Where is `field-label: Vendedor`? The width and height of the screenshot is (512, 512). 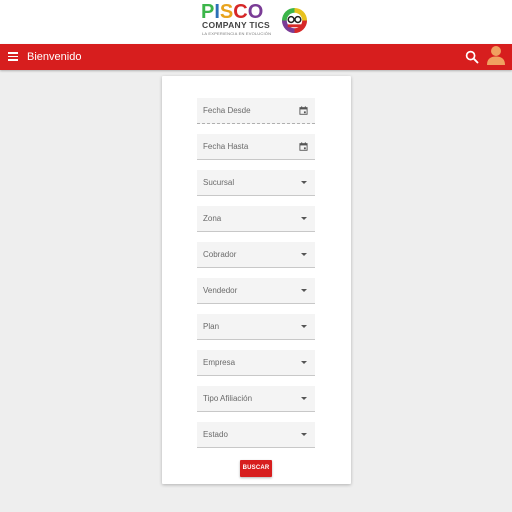
field-label: Vendedor is located at coordinates (220, 290).